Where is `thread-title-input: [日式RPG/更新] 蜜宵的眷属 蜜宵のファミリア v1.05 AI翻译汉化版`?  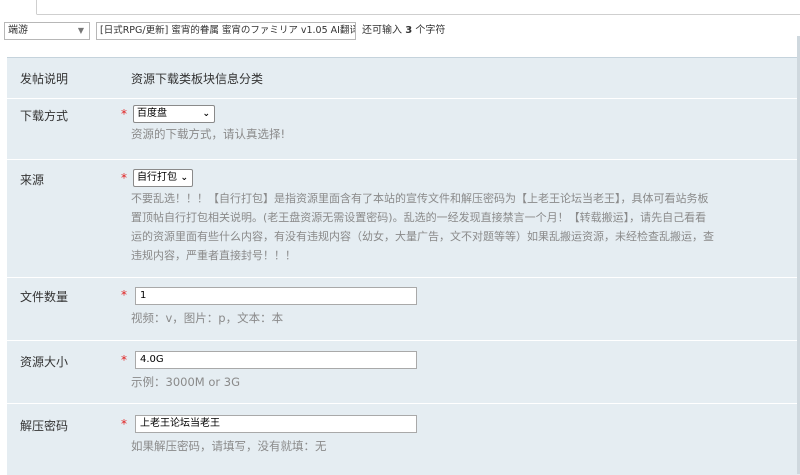
thread-title-input: [日式RPG/更新] 蜜宵的眷属 蜜宵のファミリア v1.05 AI翻译汉化版 is located at coordinates (226, 31).